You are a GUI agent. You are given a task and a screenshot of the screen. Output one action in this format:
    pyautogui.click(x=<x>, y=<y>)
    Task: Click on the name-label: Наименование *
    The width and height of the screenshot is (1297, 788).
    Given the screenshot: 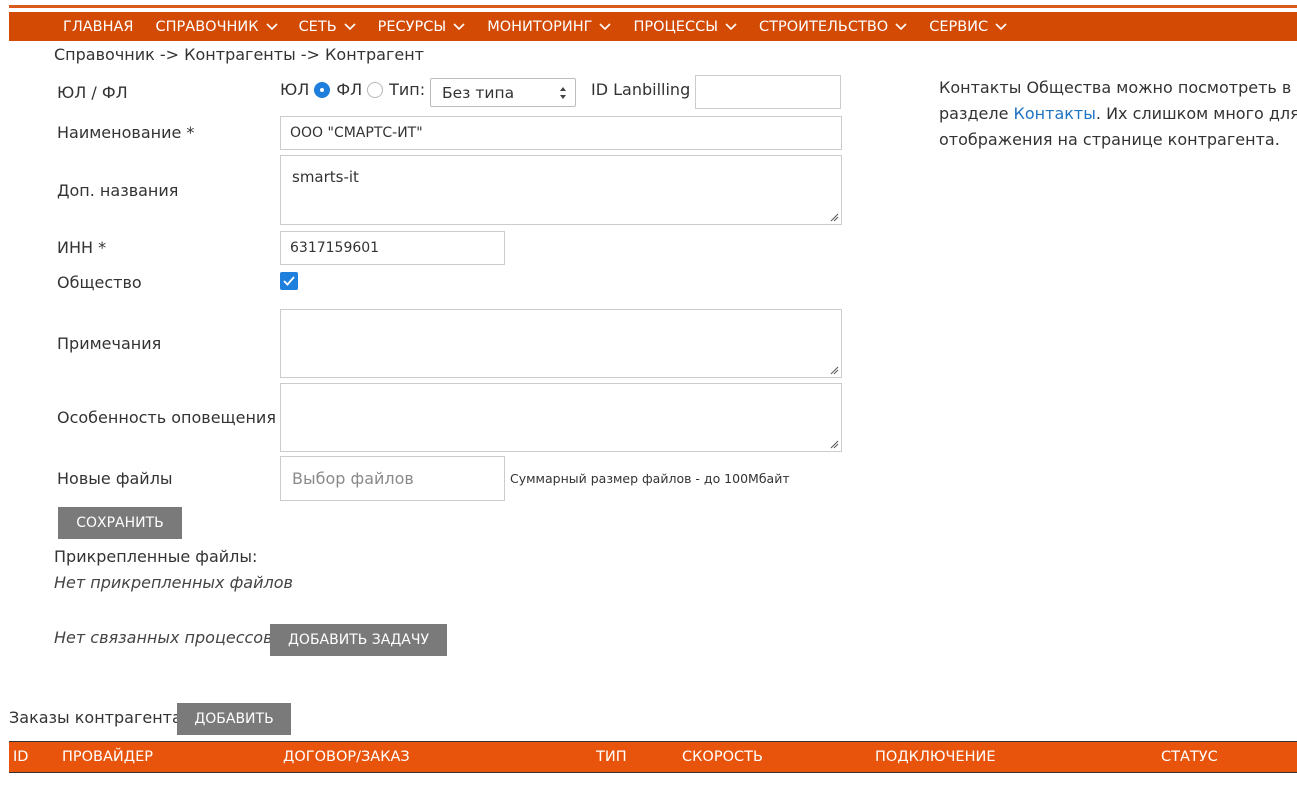 What is the action you would take?
    pyautogui.click(x=126, y=132)
    